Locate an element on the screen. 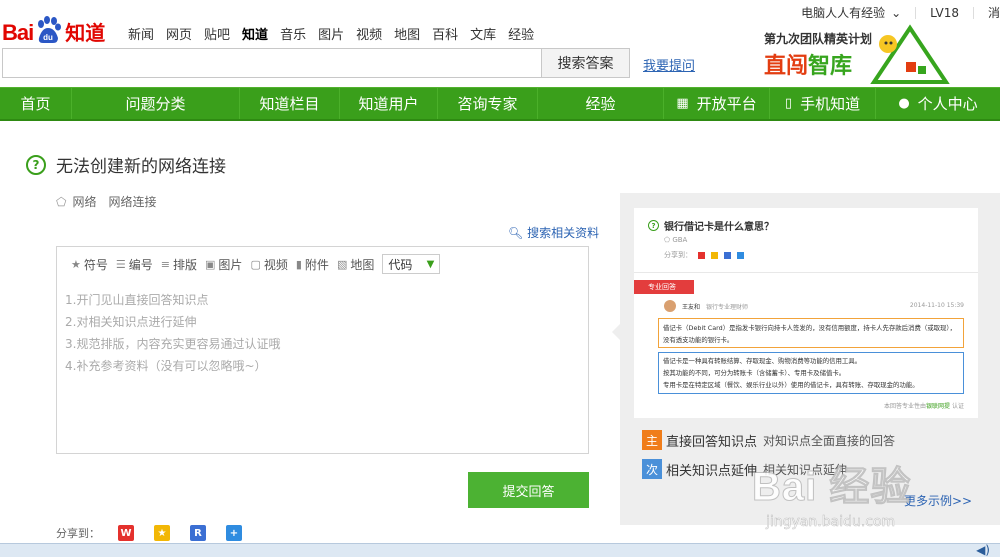 The image size is (1000, 557). nav-item-personal-center: ● 个人中心 is located at coordinates (938, 103).